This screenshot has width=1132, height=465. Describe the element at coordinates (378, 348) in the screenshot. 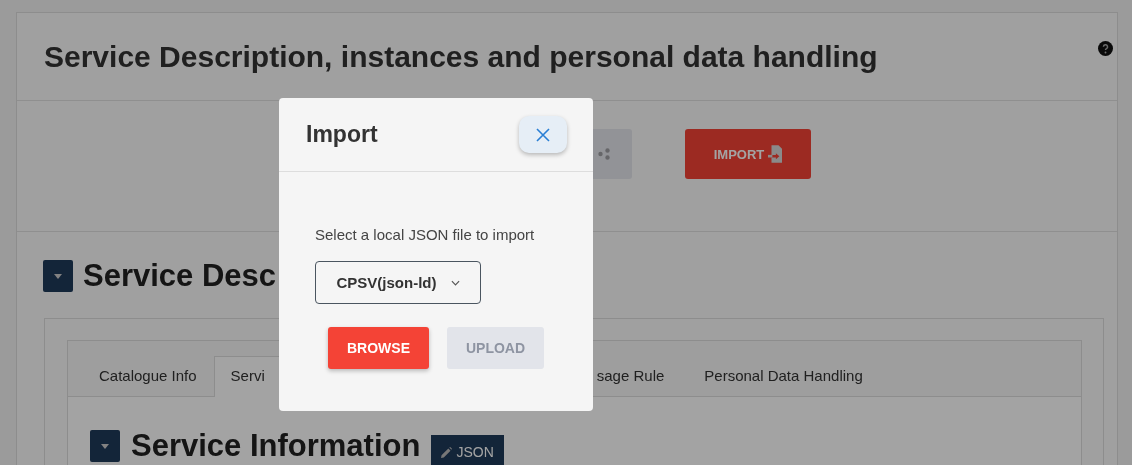

I see `browse-button: BROWSE` at that location.